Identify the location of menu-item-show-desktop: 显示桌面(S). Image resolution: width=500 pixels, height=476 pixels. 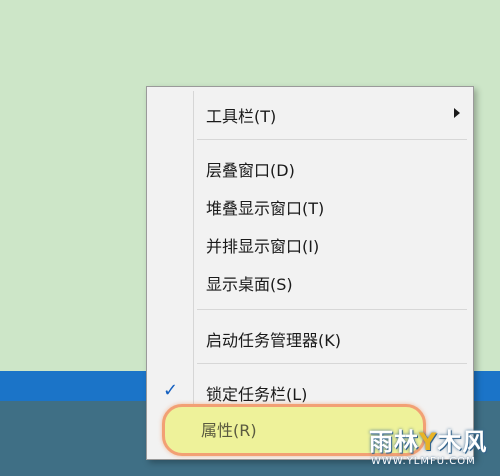
(310, 281).